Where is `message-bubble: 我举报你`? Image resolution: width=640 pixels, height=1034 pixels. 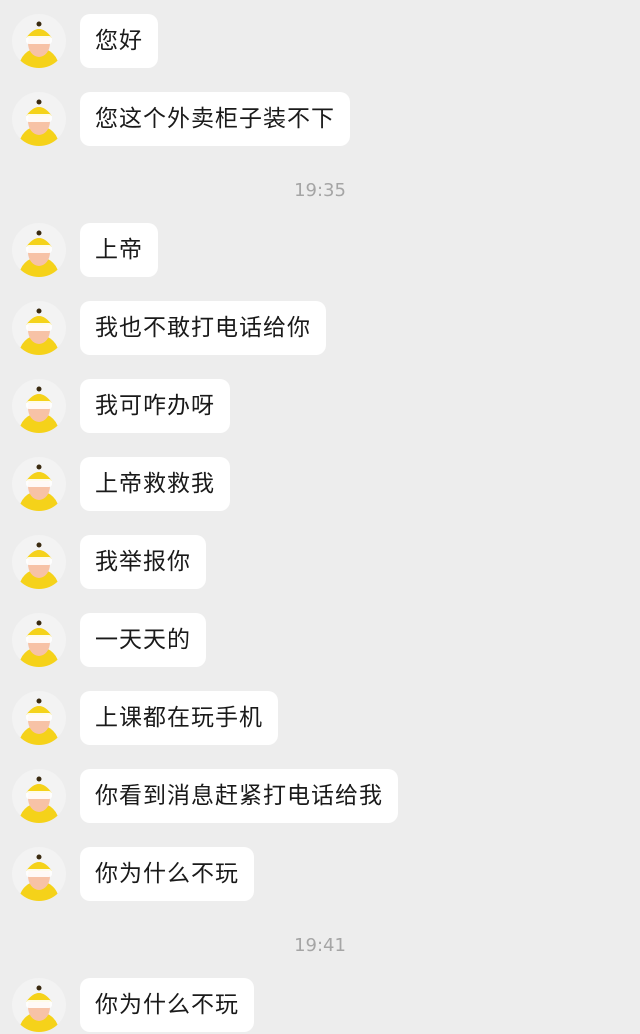
message-bubble: 我举报你 is located at coordinates (143, 562).